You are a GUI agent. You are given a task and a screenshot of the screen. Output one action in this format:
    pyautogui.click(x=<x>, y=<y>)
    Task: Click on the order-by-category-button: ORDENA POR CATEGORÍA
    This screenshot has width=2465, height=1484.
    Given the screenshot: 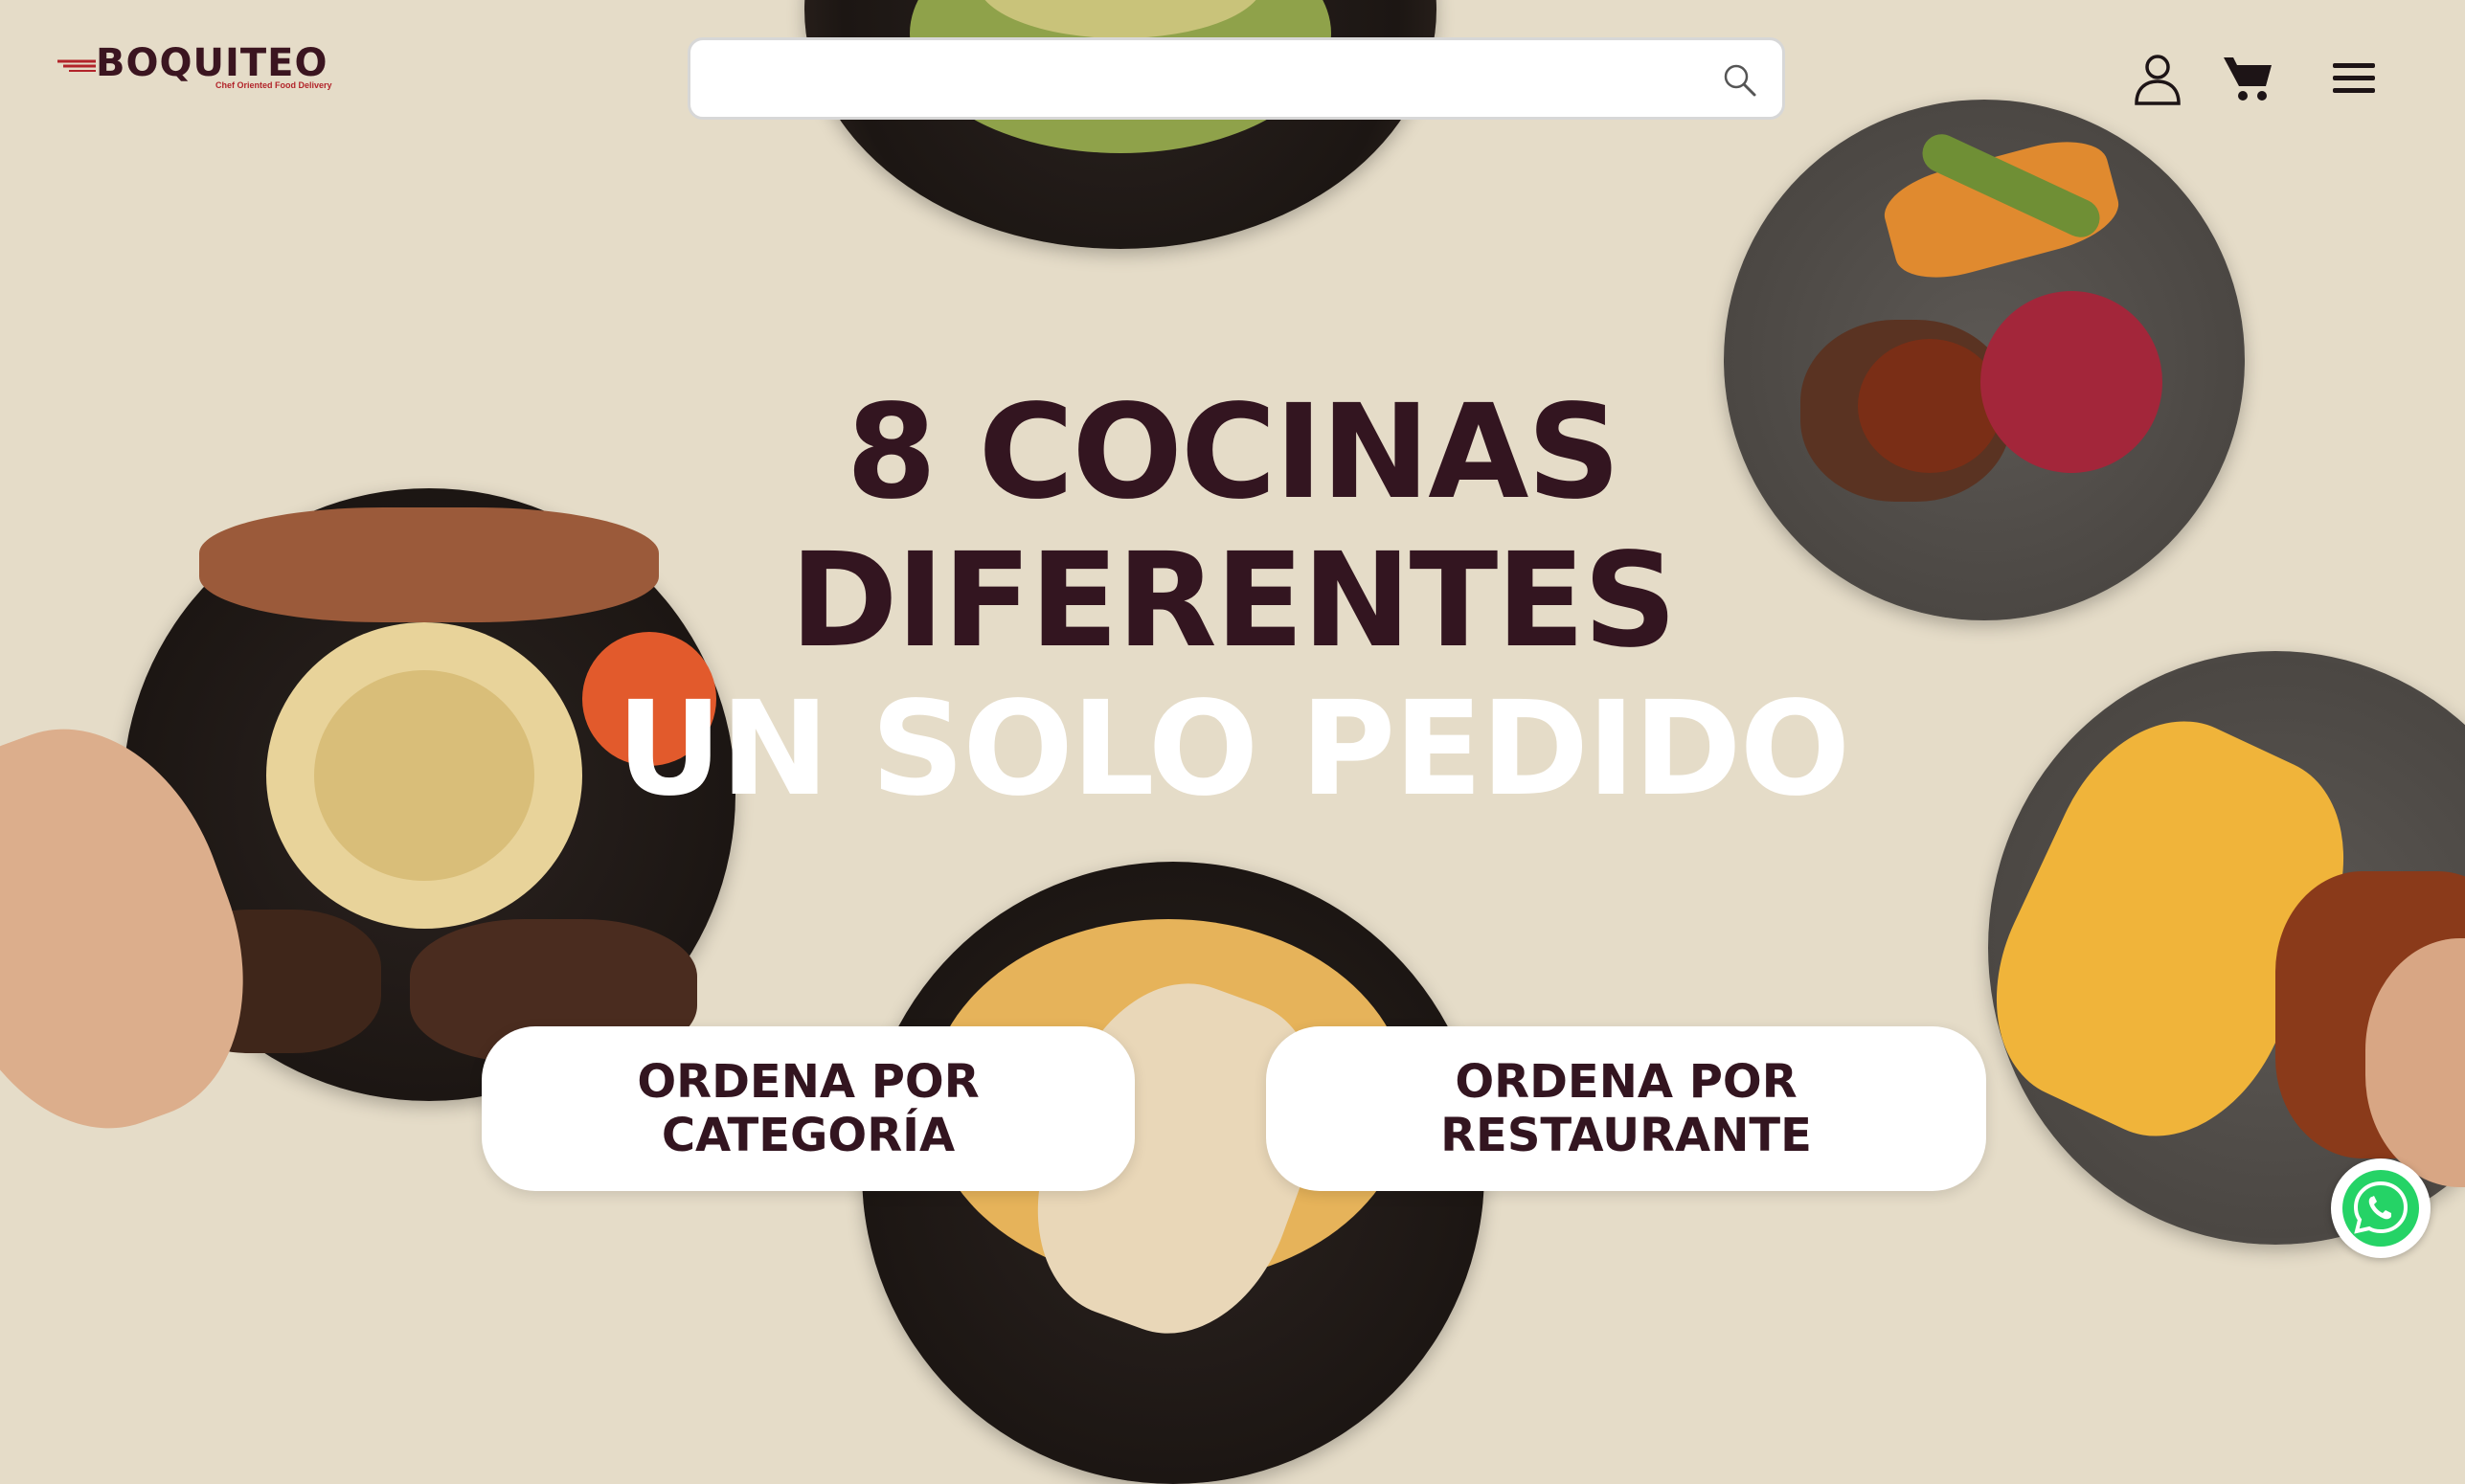 What is the action you would take?
    pyautogui.click(x=808, y=1108)
    